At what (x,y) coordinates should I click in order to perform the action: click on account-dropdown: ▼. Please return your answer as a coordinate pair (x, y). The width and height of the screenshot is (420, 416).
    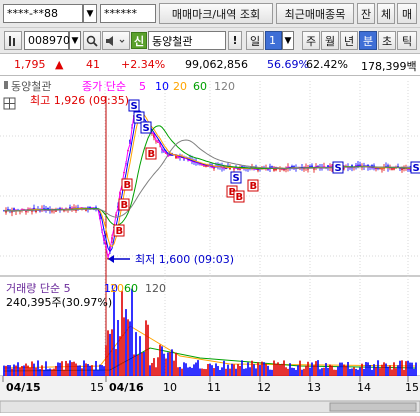
    Looking at the image, I should click on (90, 13).